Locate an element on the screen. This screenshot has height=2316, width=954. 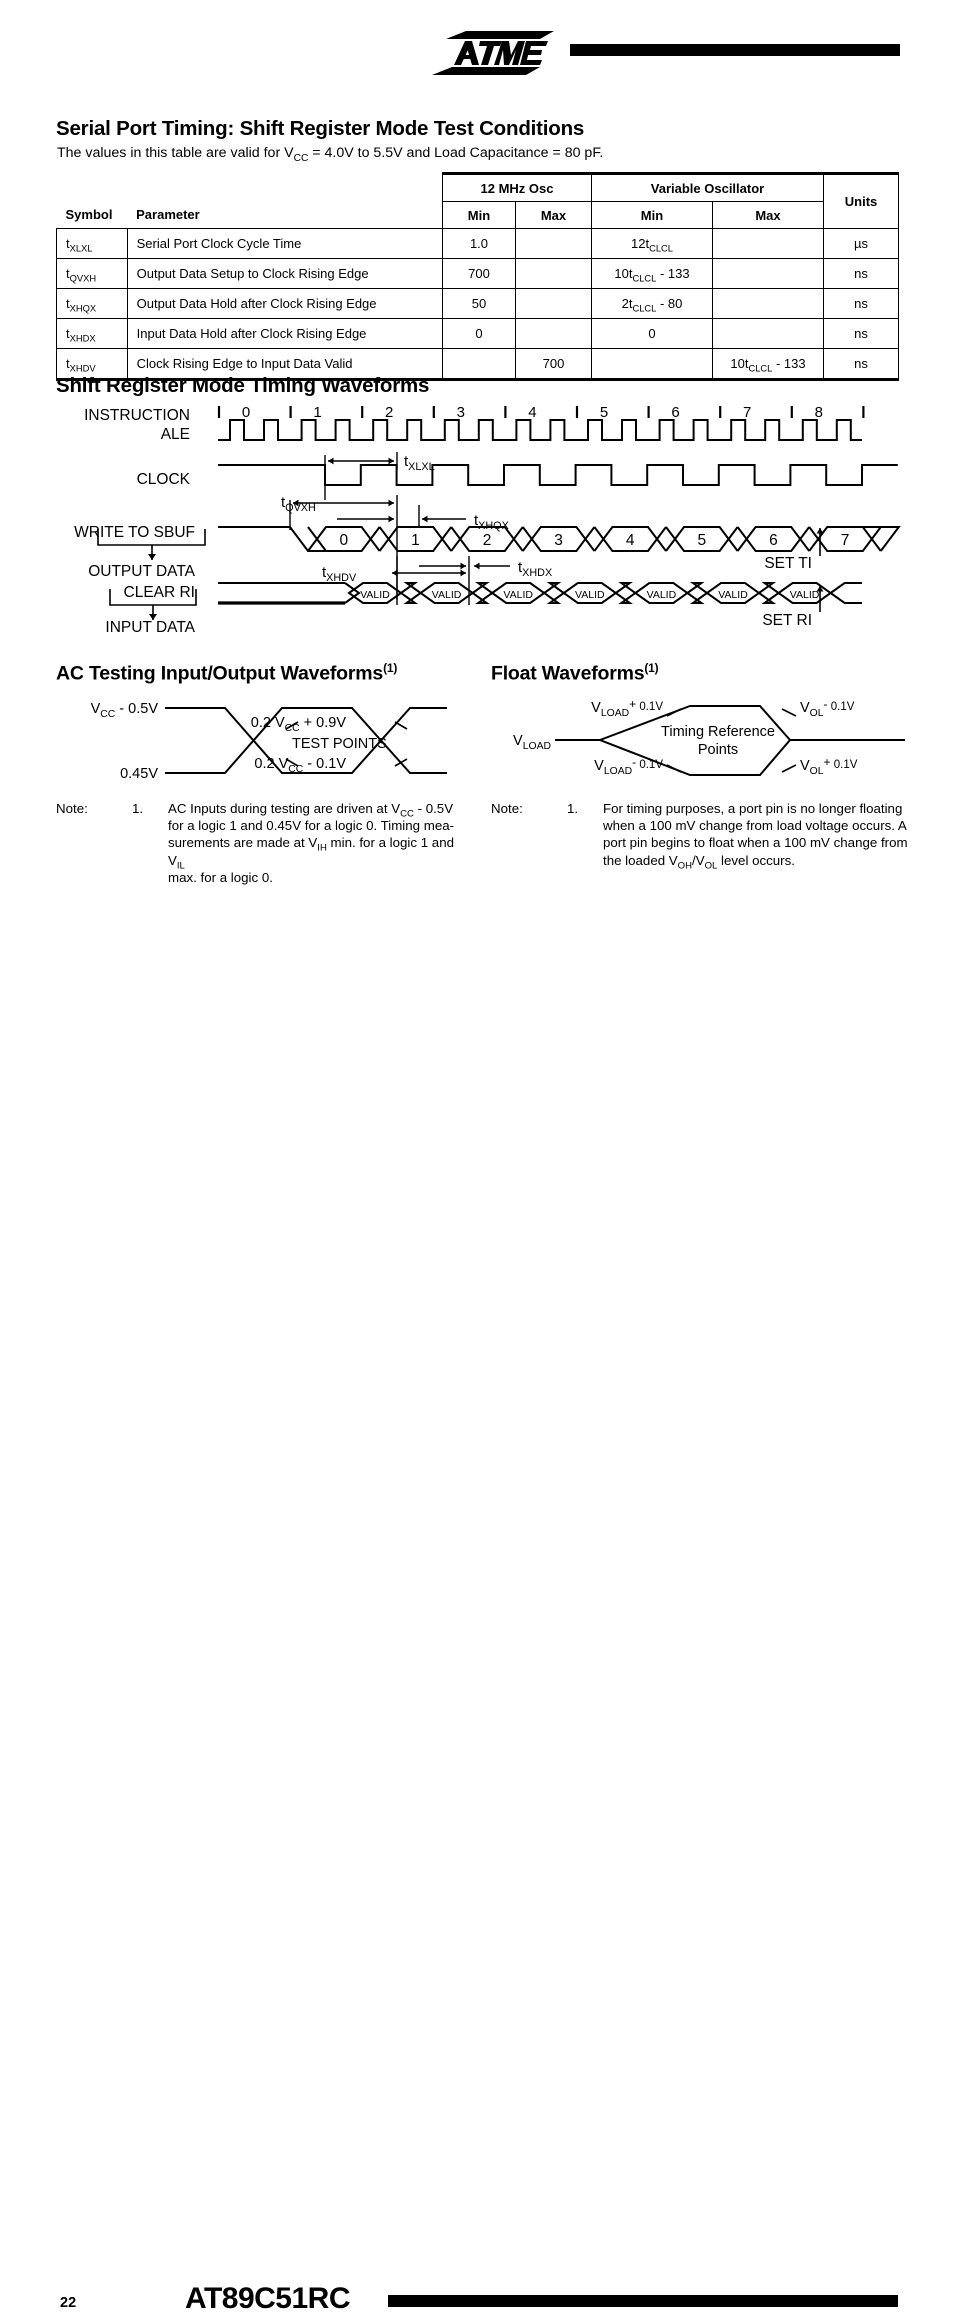
waveform-label-clock: CLOCK is located at coordinates (164, 479).